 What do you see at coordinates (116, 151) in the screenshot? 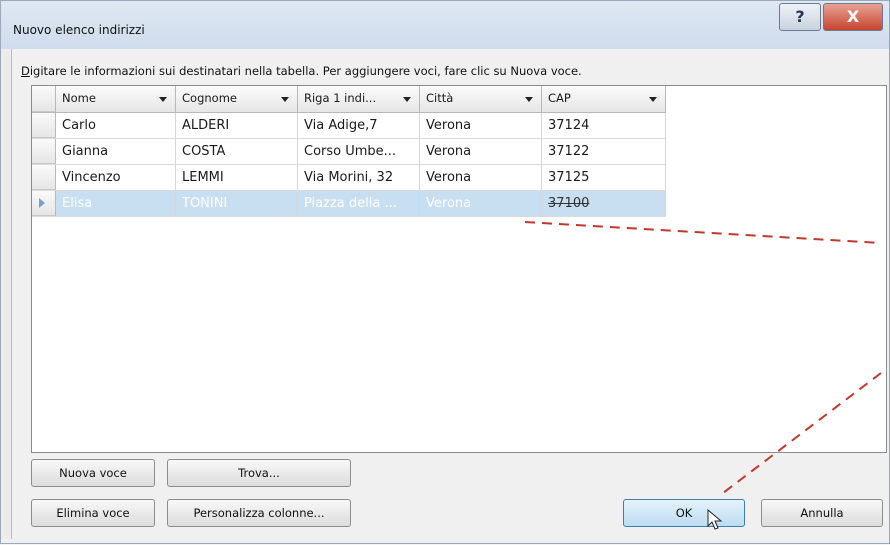
I see `cell-nome: Gianna` at bounding box center [116, 151].